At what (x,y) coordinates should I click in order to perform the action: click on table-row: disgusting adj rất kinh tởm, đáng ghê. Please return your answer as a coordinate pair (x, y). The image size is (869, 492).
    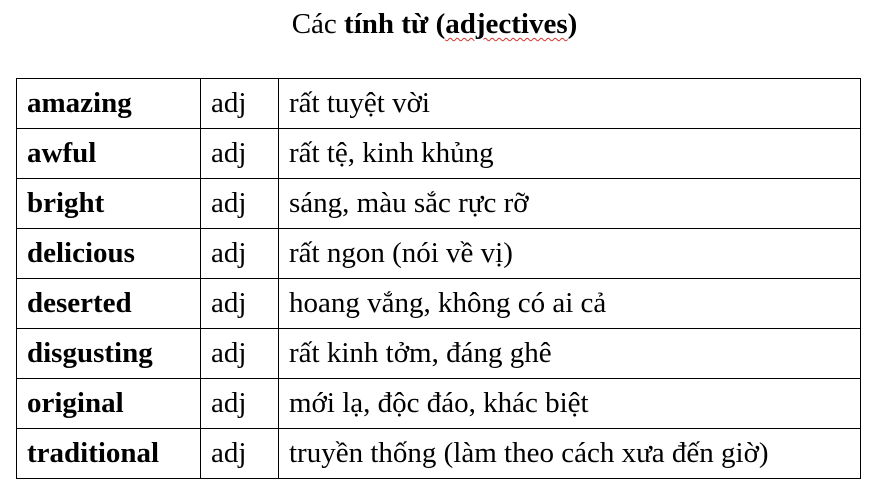
    Looking at the image, I should click on (438, 353).